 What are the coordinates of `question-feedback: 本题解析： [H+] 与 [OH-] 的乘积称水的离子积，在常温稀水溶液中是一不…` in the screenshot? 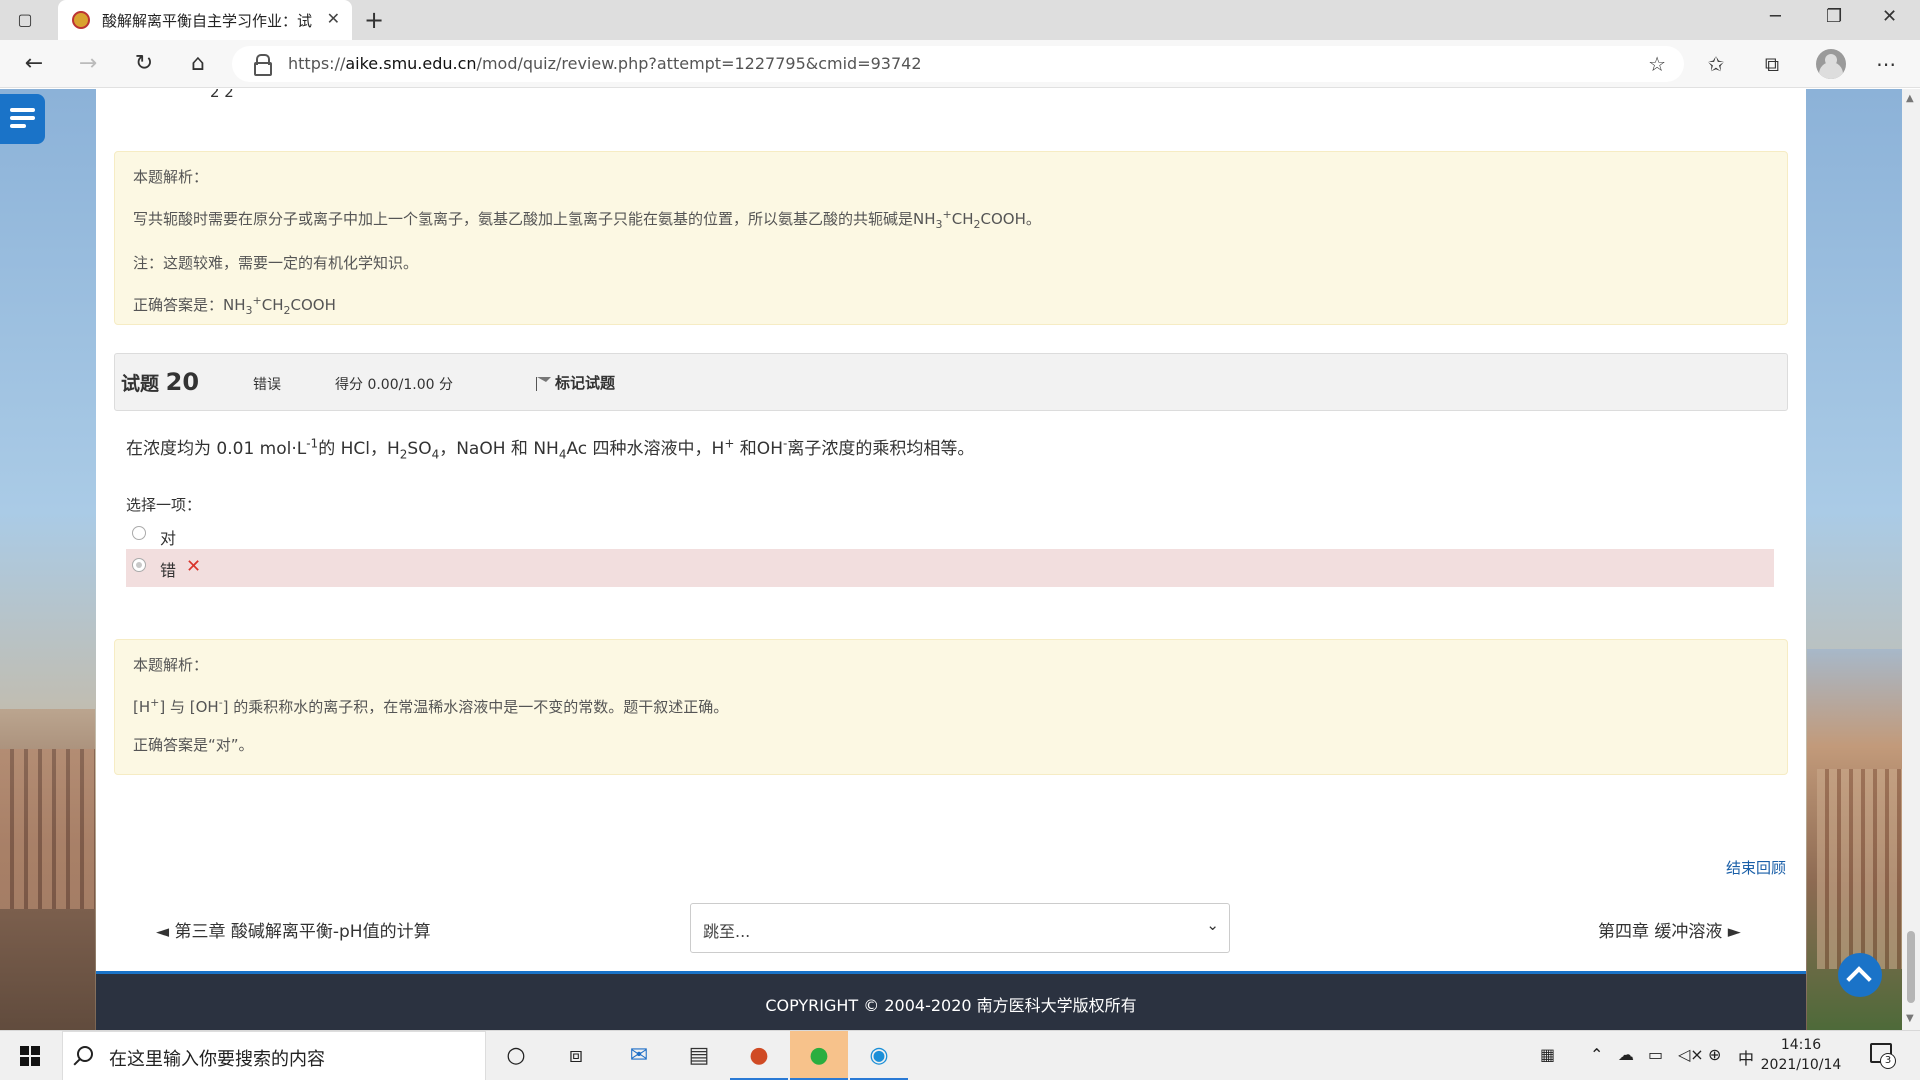 It's located at (951, 707).